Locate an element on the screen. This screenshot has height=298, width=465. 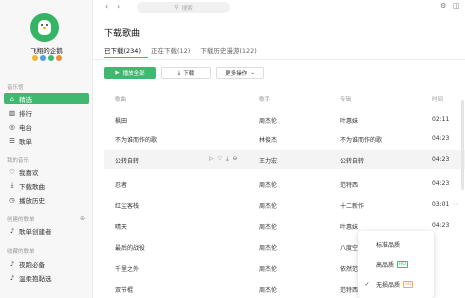
table-row: 红尘客栈 周杰伦 十二新作 03:01 ⋯ is located at coordinates (284, 204).